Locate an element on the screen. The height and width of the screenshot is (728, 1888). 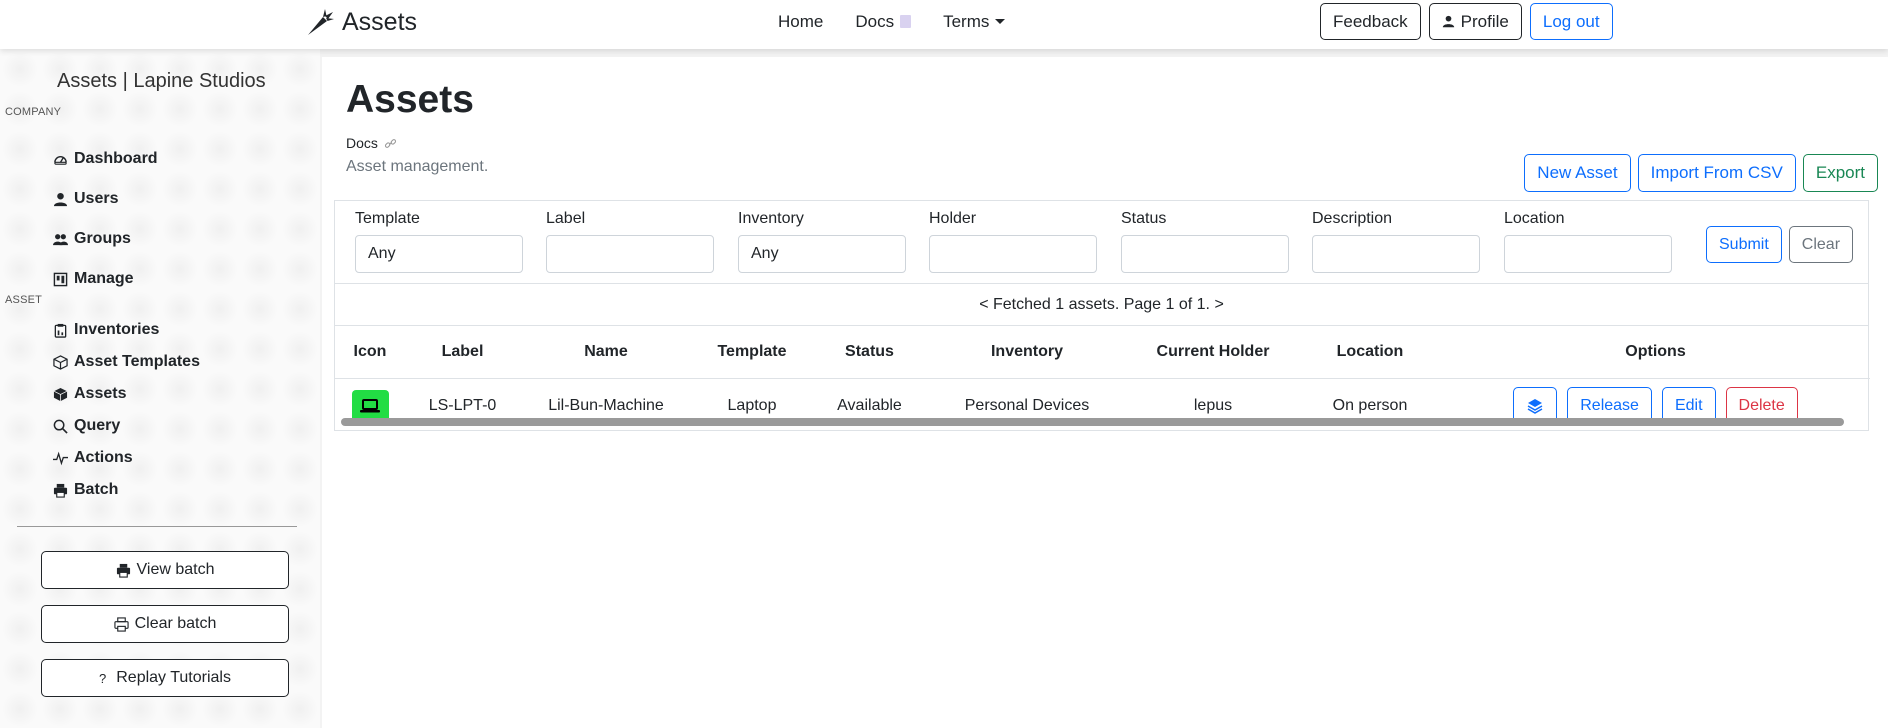
profile-button: Profile is located at coordinates (1475, 21).